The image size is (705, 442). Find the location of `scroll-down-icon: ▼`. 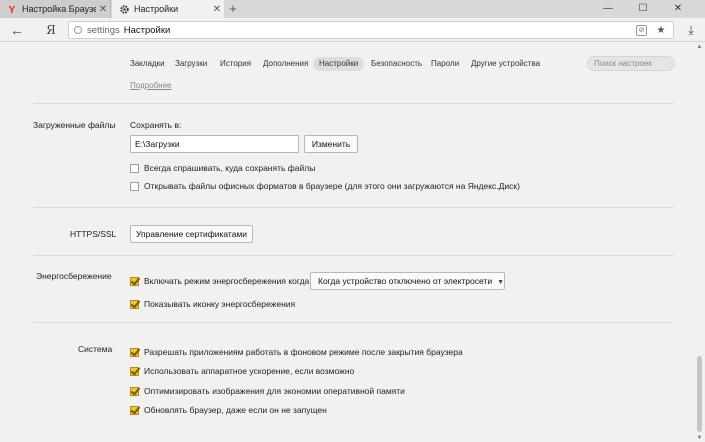

scroll-down-icon: ▼ is located at coordinates (699, 438).